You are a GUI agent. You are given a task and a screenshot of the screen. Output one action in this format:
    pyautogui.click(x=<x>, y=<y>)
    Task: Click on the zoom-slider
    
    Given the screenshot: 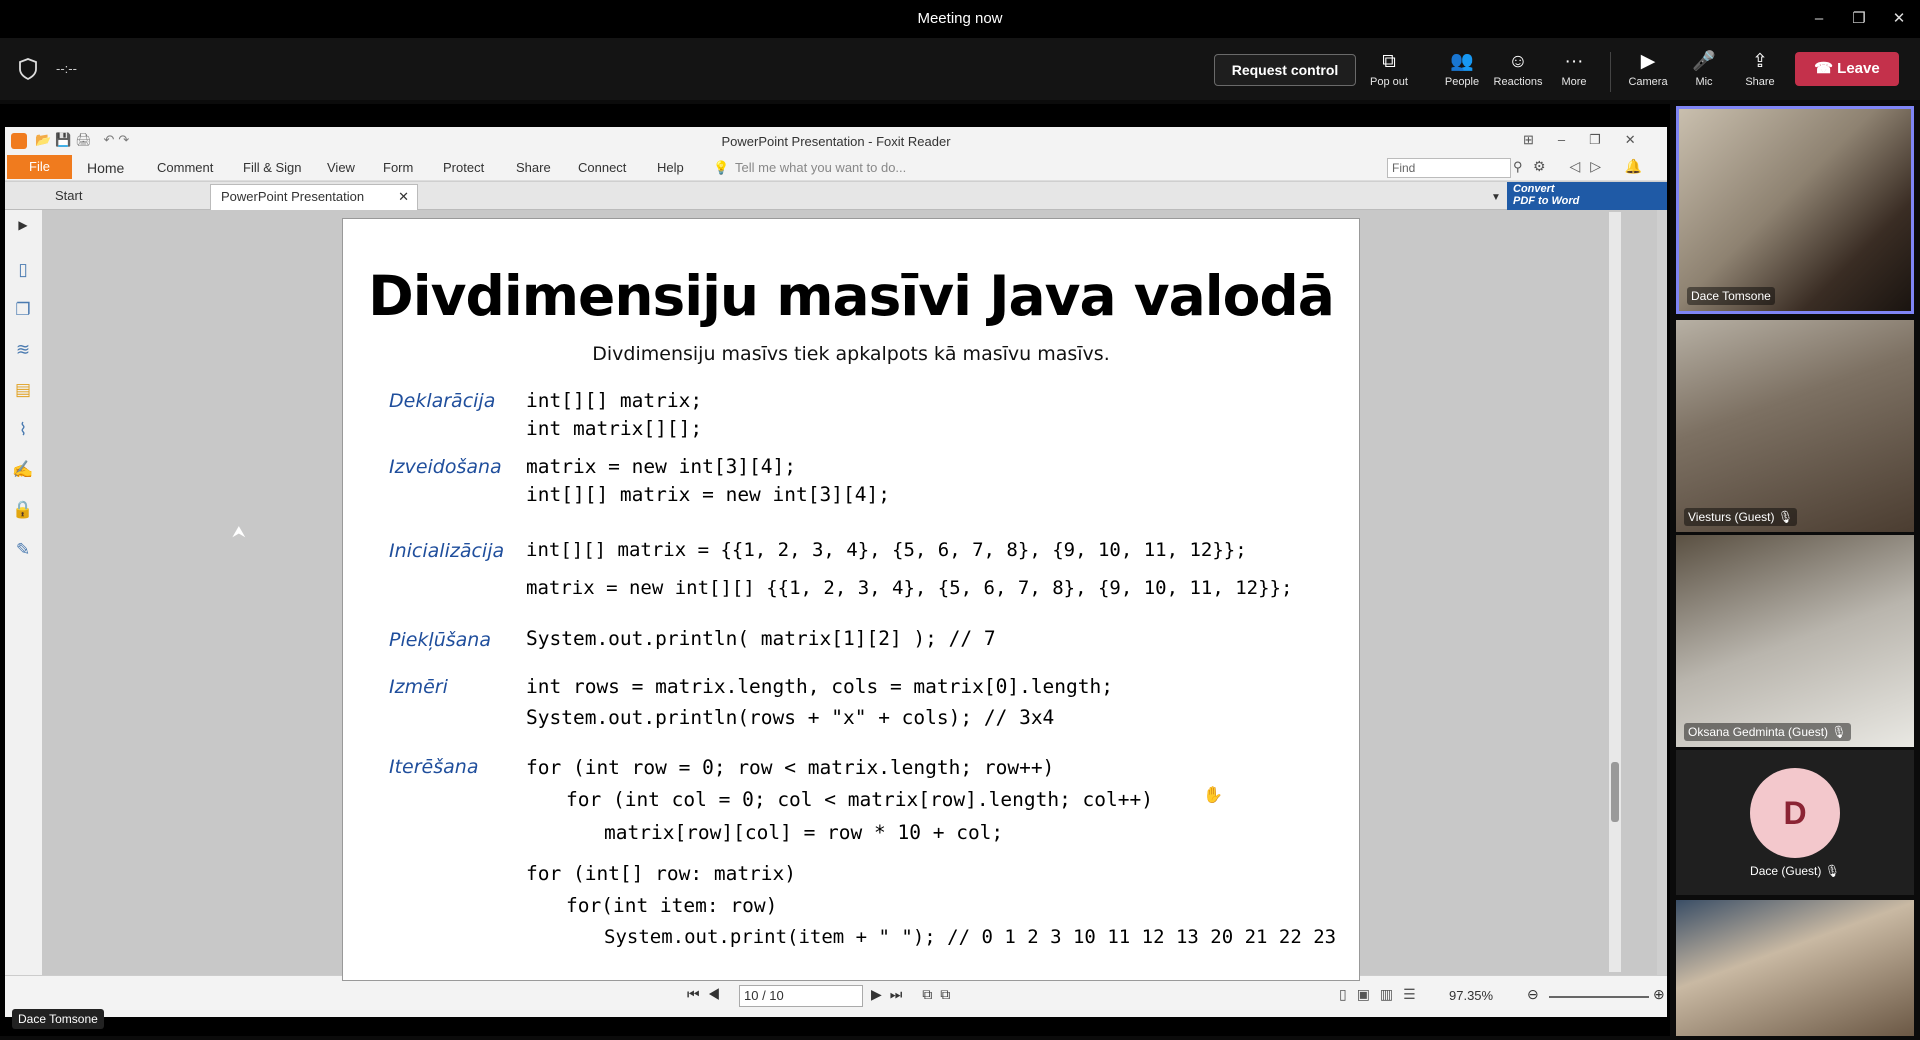 What is the action you would take?
    pyautogui.click(x=1599, y=997)
    